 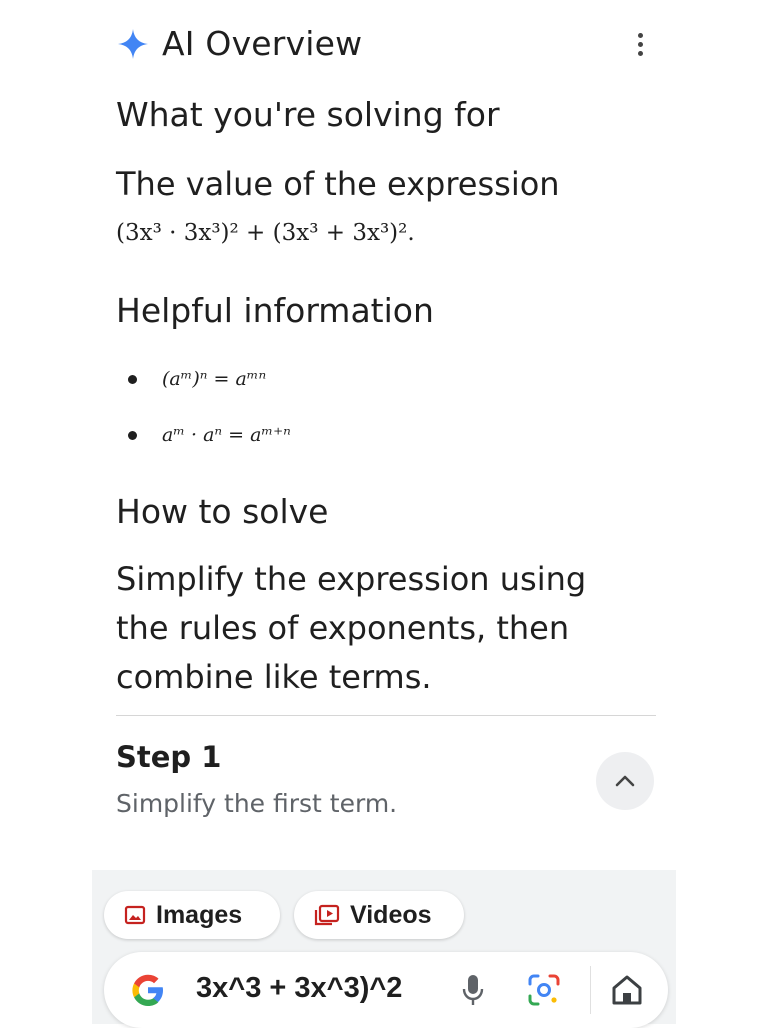 What do you see at coordinates (214, 379) in the screenshot?
I see `rule-power-of-power: (aᵐ)ⁿ = aᵐⁿ` at bounding box center [214, 379].